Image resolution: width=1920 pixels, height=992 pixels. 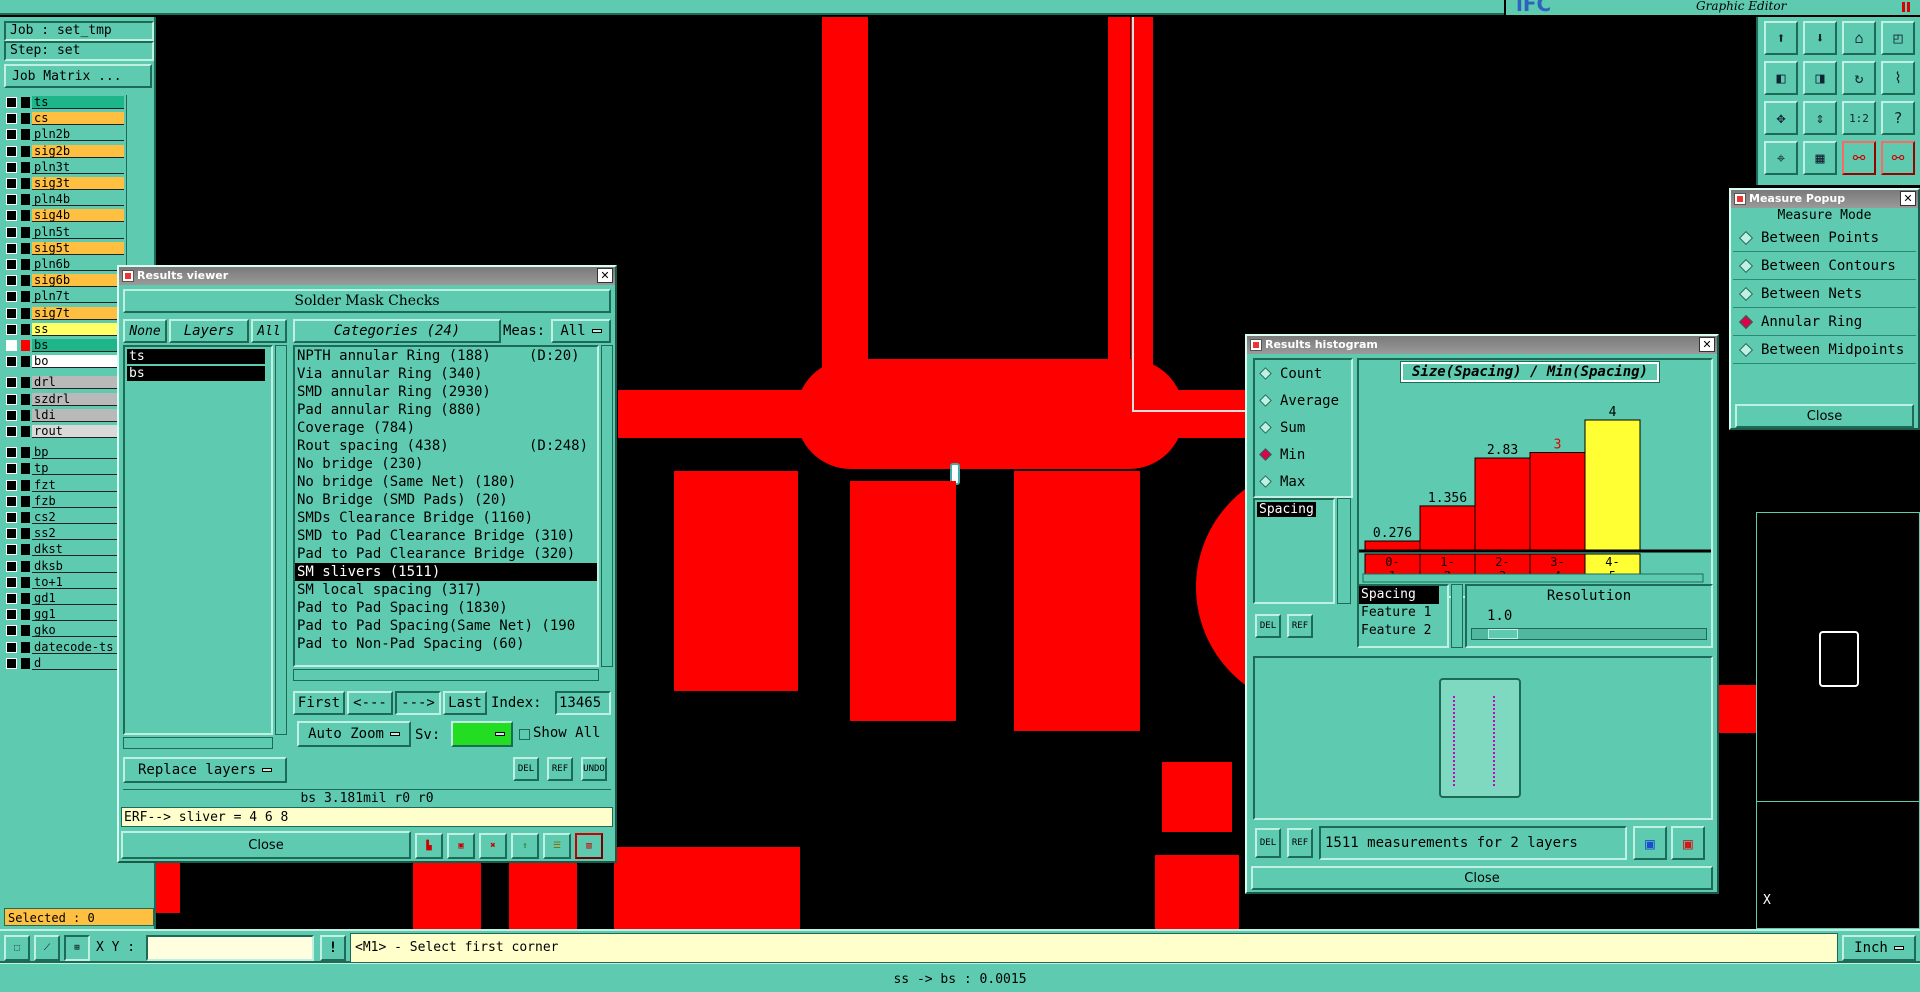 What do you see at coordinates (446, 608) in the screenshot?
I see `category-item: Pad to Pad Spacing (1830)` at bounding box center [446, 608].